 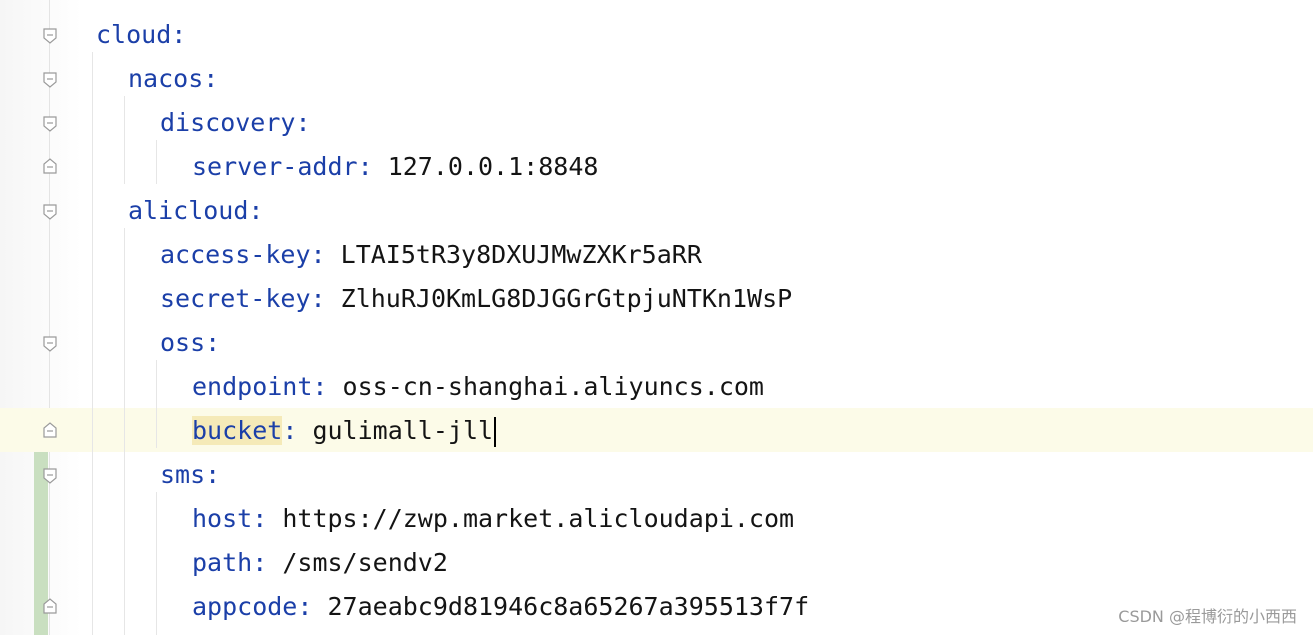 What do you see at coordinates (183, 474) in the screenshot?
I see `yaml-key: sms` at bounding box center [183, 474].